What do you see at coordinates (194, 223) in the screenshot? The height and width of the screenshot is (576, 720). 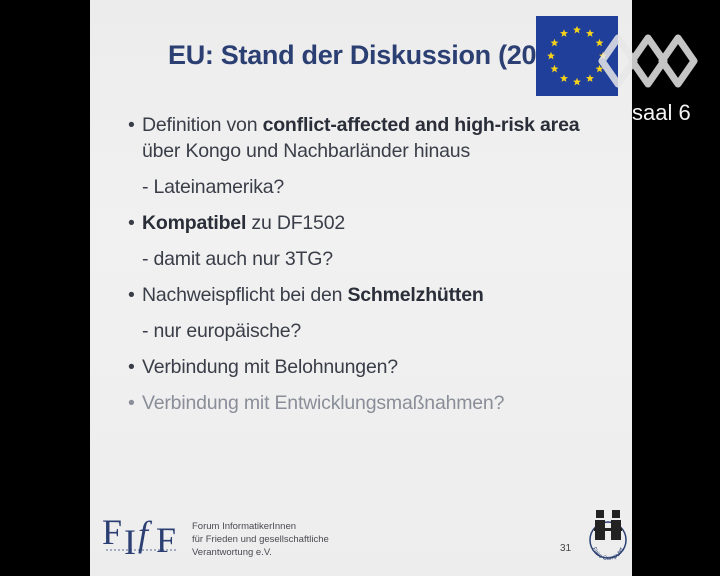 I see `bold-text: Kompatibel` at bounding box center [194, 223].